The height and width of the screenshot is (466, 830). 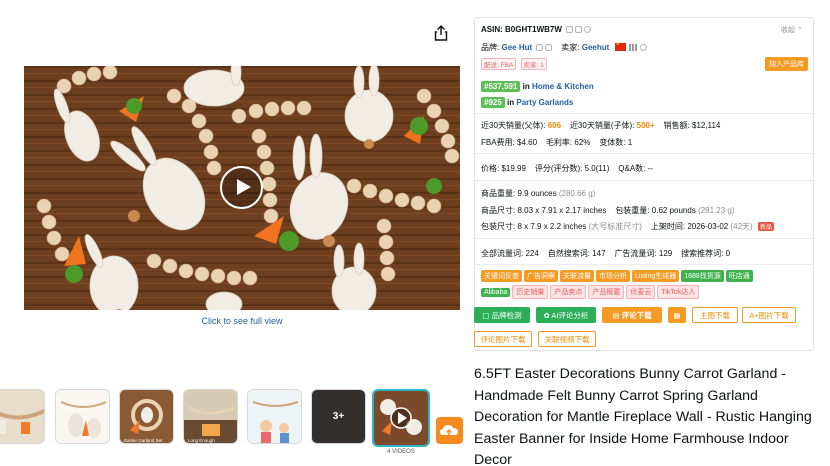 I want to click on add-to-library-button: 加入产品库, so click(x=786, y=64).